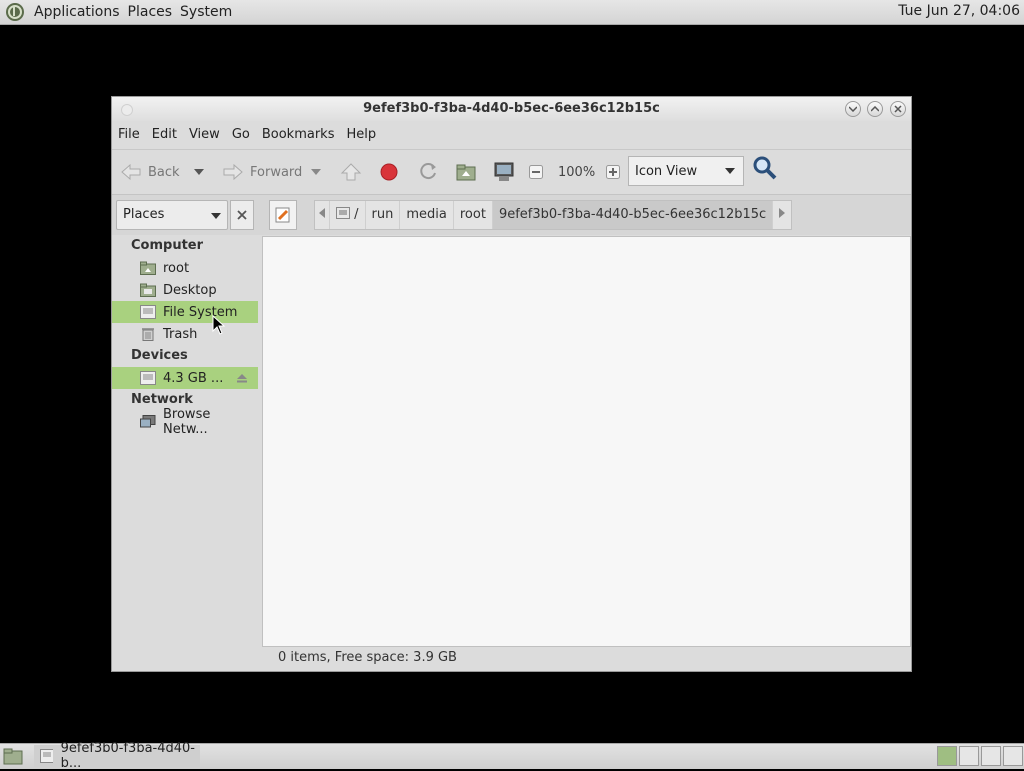  I want to click on back-arrow-icon, so click(131, 172).